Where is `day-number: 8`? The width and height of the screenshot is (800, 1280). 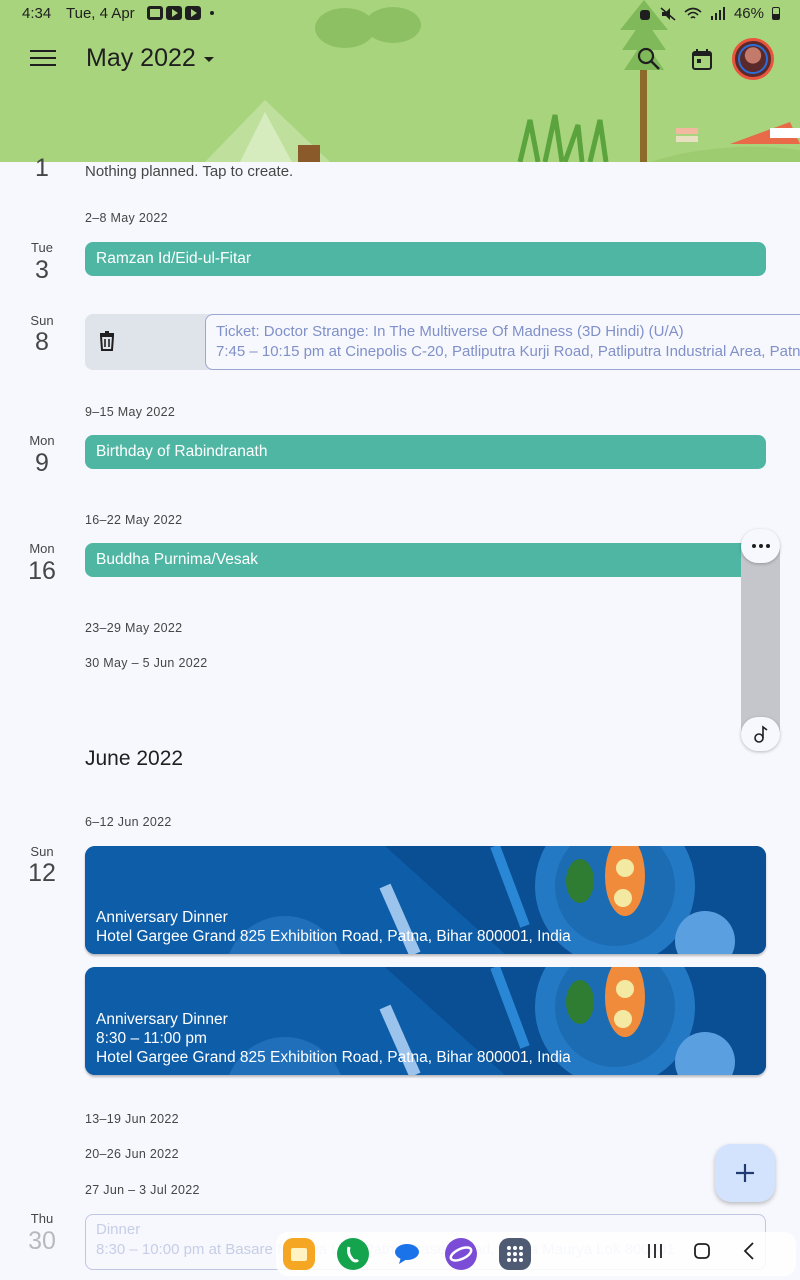
day-number: 8 is located at coordinates (42, 342).